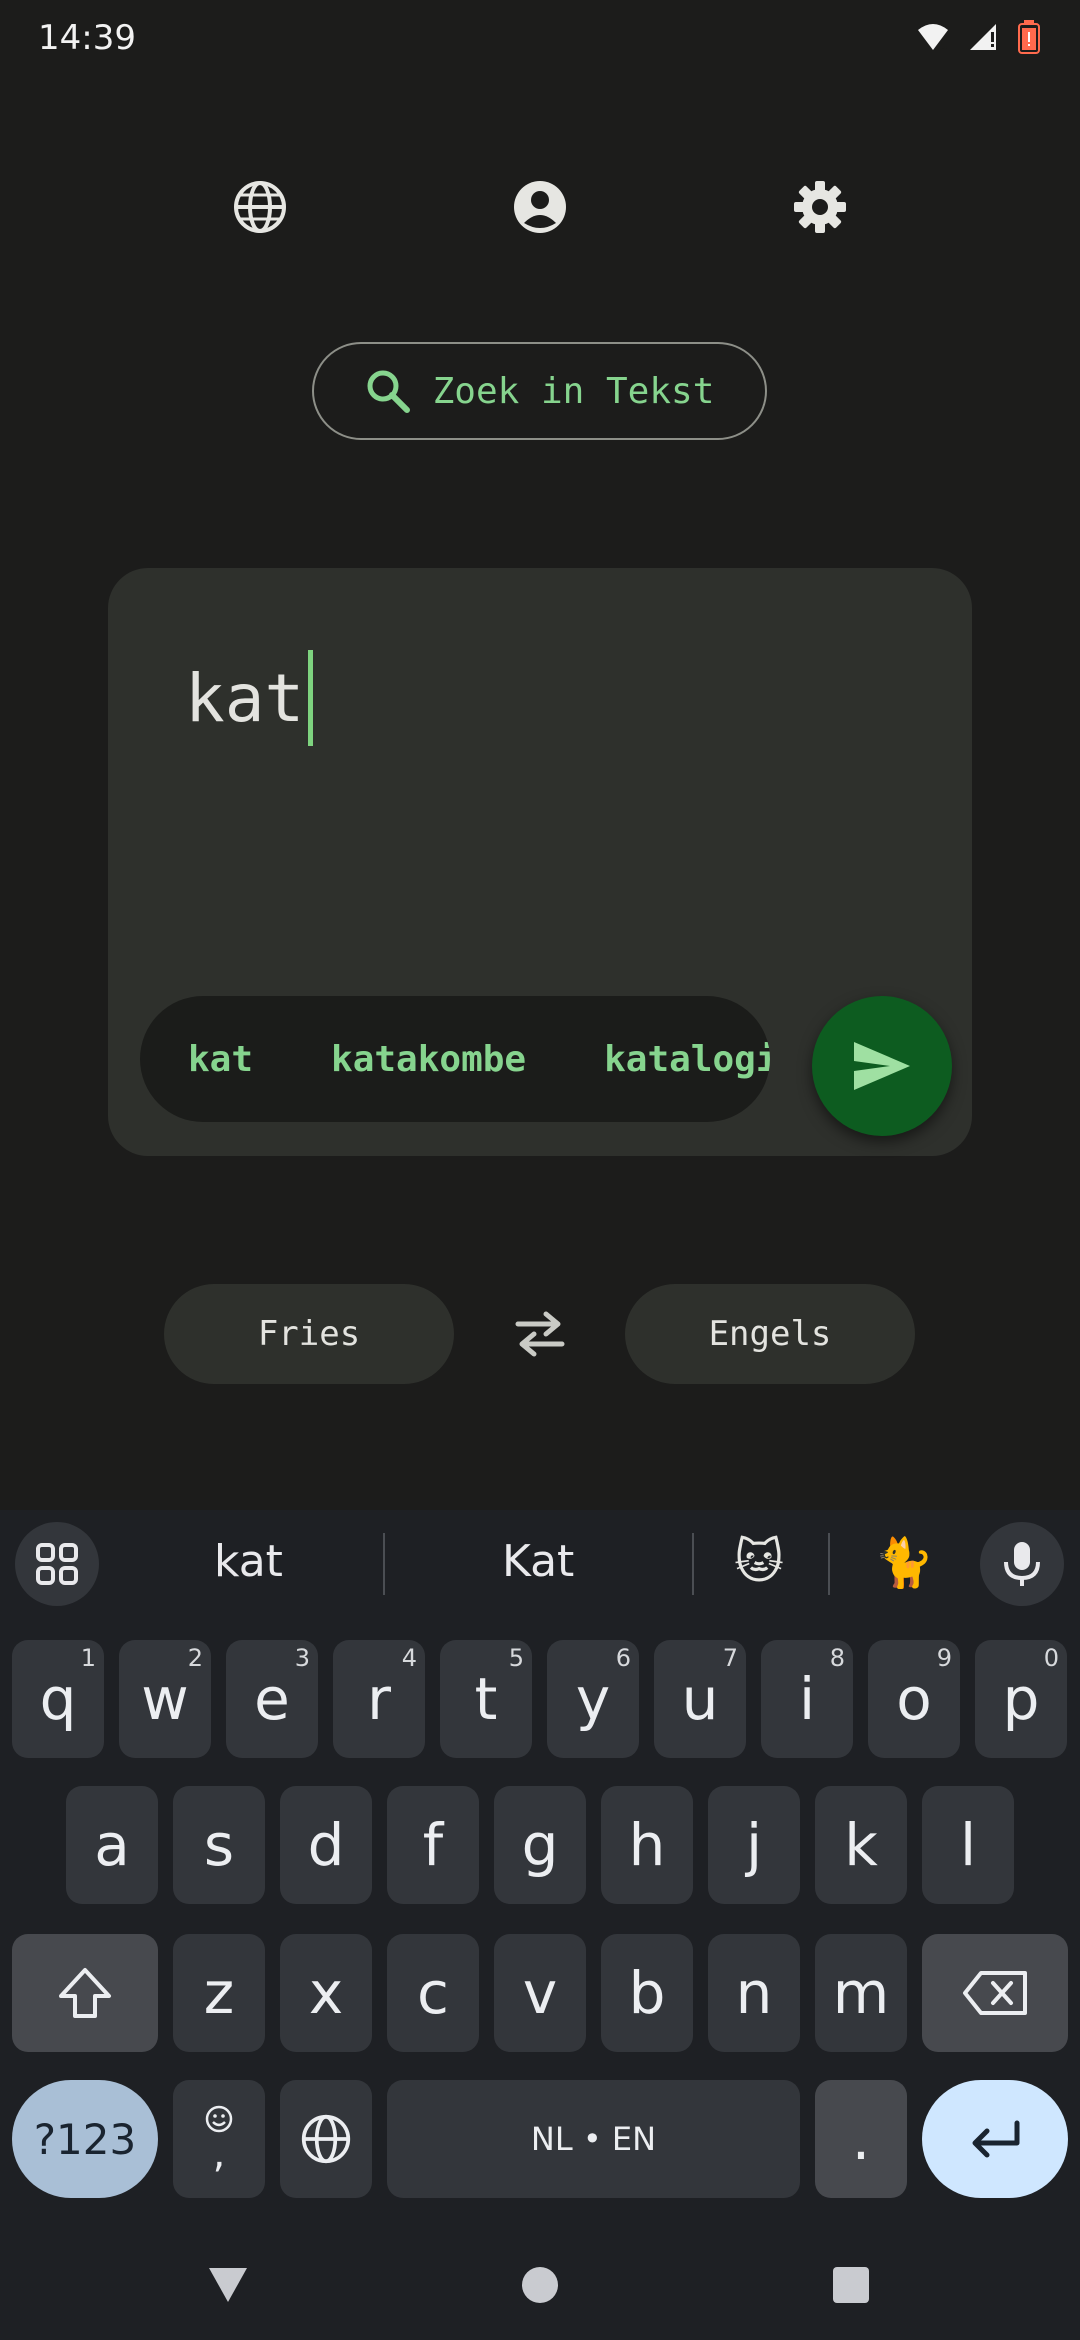  I want to click on key-l: l, so click(968, 1845).